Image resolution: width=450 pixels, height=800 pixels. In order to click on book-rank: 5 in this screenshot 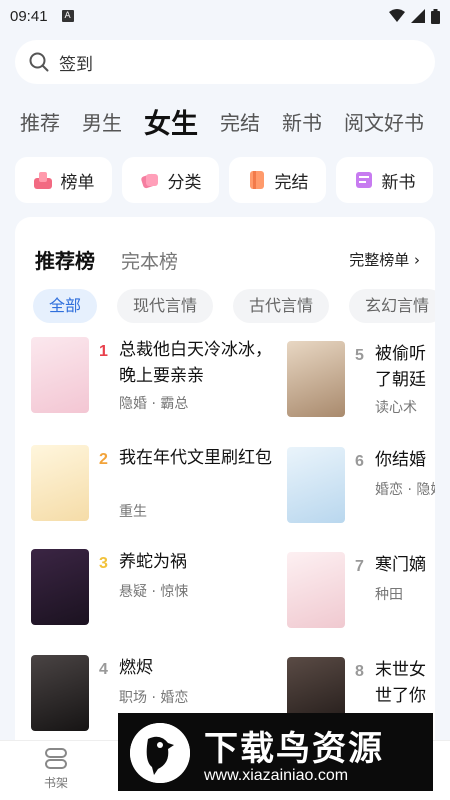, I will do `click(359, 355)`.